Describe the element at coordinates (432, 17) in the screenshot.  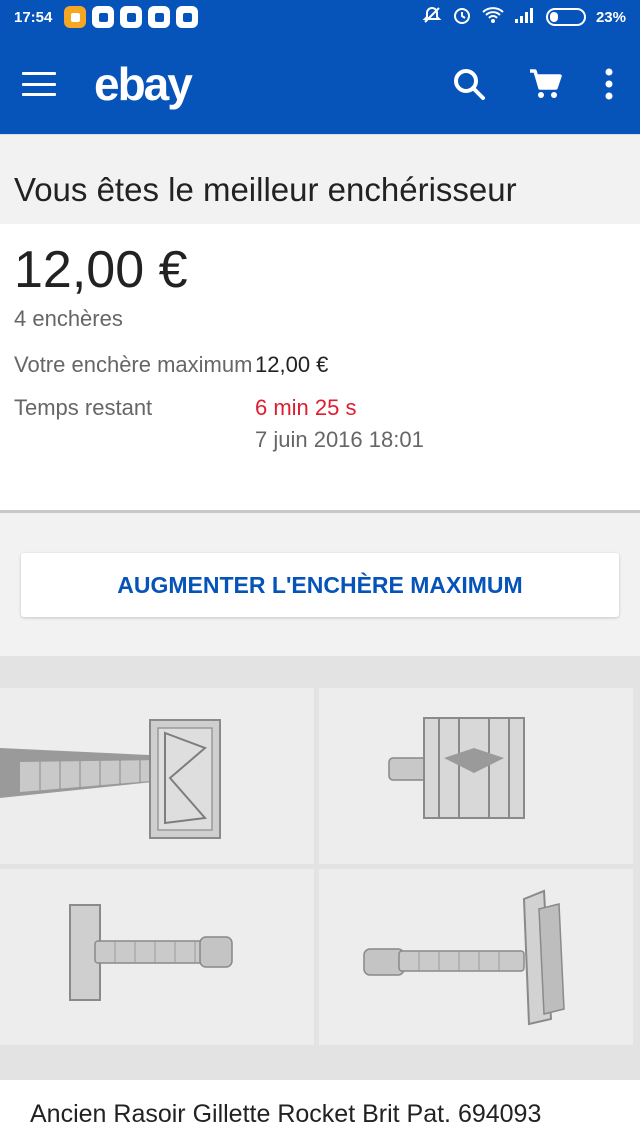
I see `mute-icon` at that location.